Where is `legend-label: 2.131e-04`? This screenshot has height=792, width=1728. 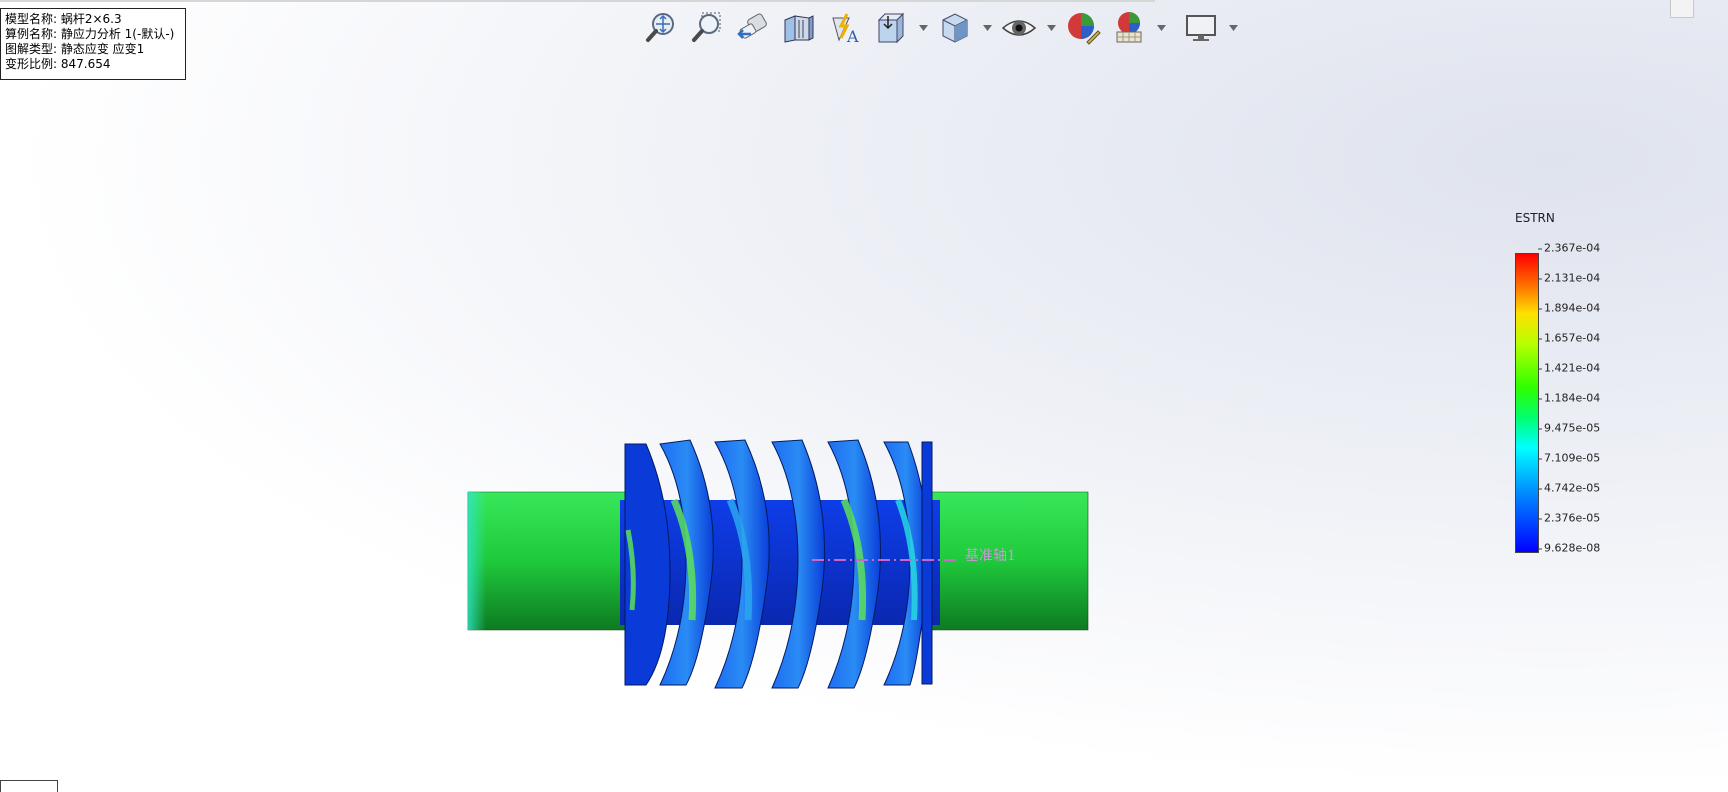
legend-label: 2.131e-04 is located at coordinates (1569, 278).